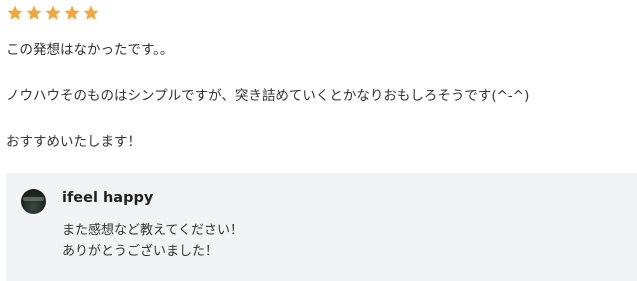 This screenshot has width=637, height=281. Describe the element at coordinates (90, 50) in the screenshot. I see `review-line: この発想はなかったです。。` at that location.